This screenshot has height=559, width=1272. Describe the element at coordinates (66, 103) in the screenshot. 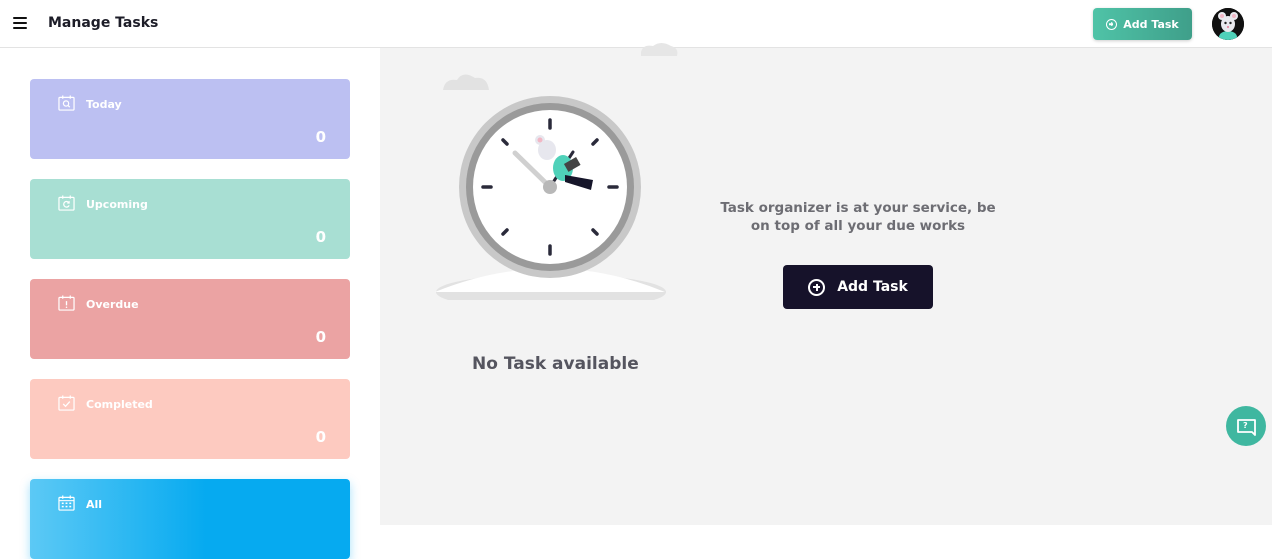

I see `calendar-search-icon` at that location.